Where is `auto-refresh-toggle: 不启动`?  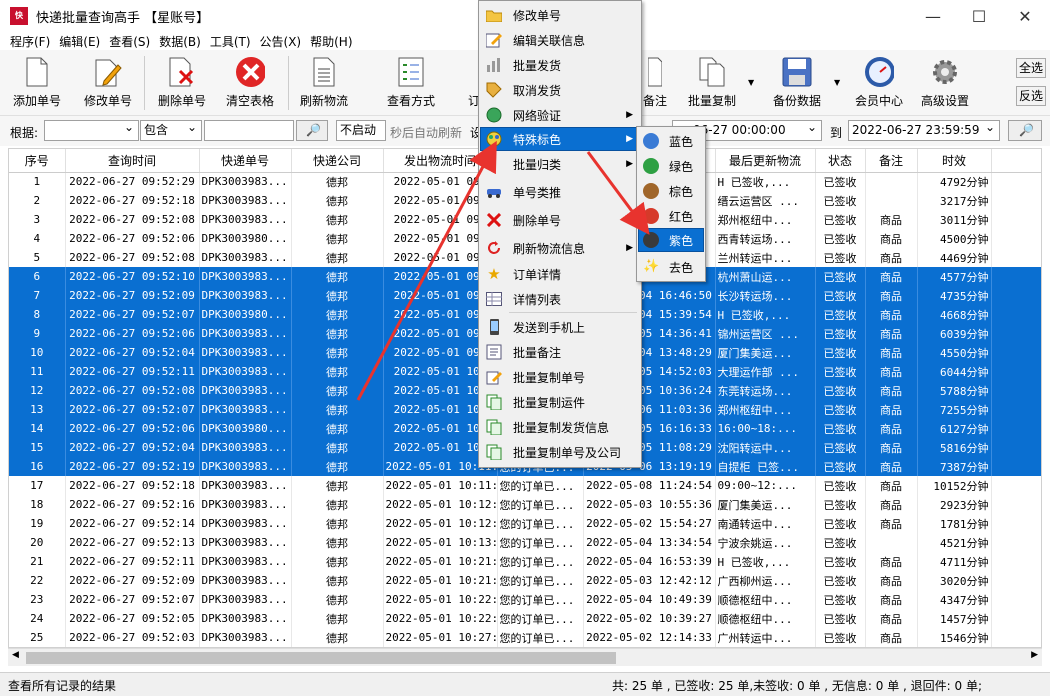
auto-refresh-toggle: 不启动 is located at coordinates (361, 130).